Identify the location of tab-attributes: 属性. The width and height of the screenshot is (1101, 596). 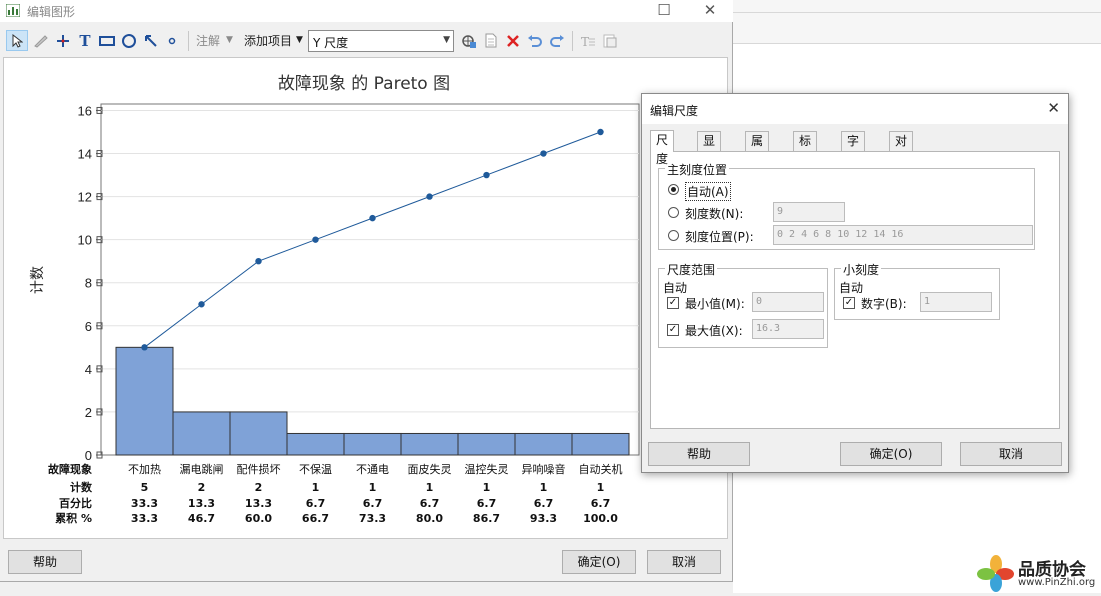
(757, 149).